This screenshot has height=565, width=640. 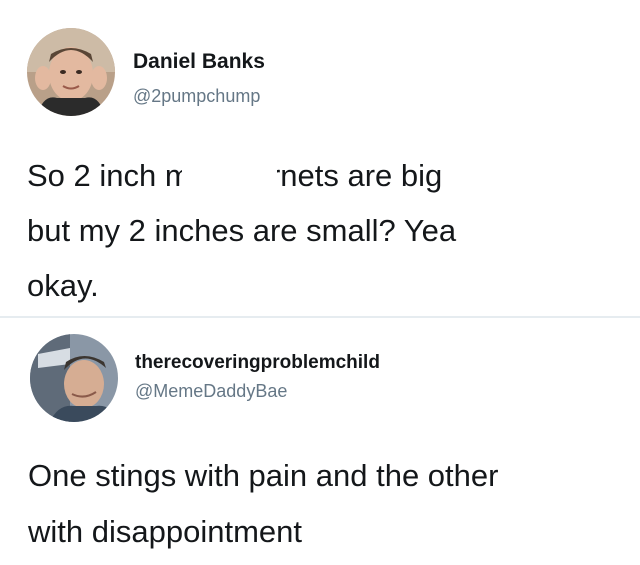 What do you see at coordinates (229, 174) in the screenshot?
I see `censor-block` at bounding box center [229, 174].